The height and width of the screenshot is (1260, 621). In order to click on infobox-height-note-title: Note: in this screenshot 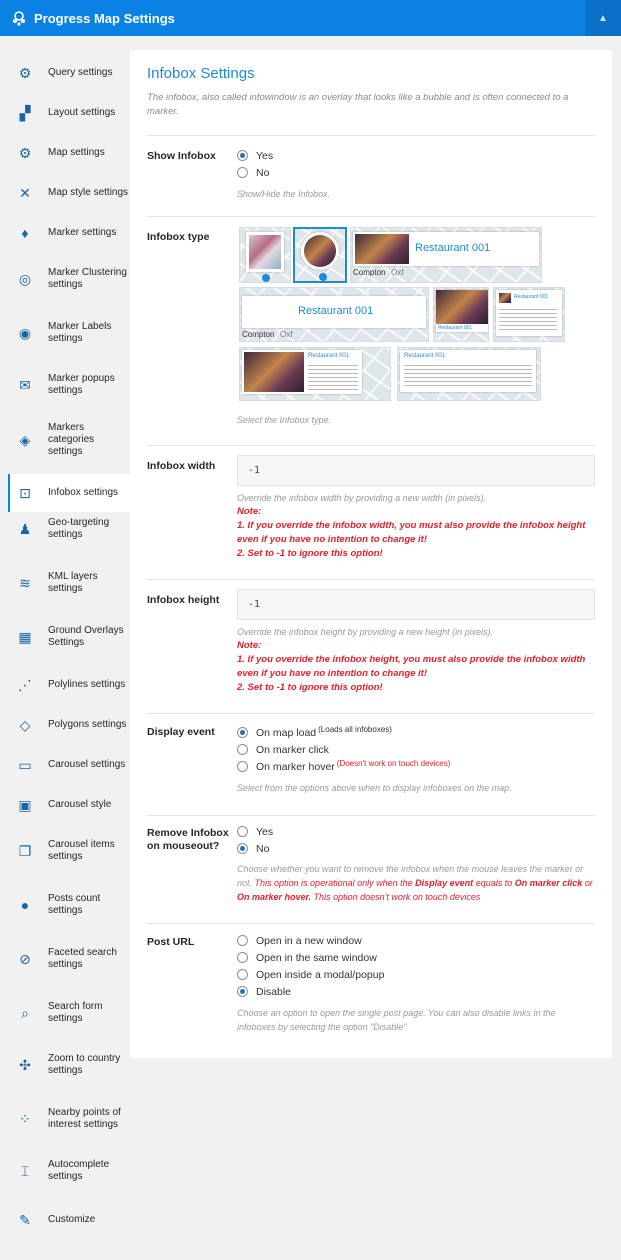, I will do `click(249, 645)`.